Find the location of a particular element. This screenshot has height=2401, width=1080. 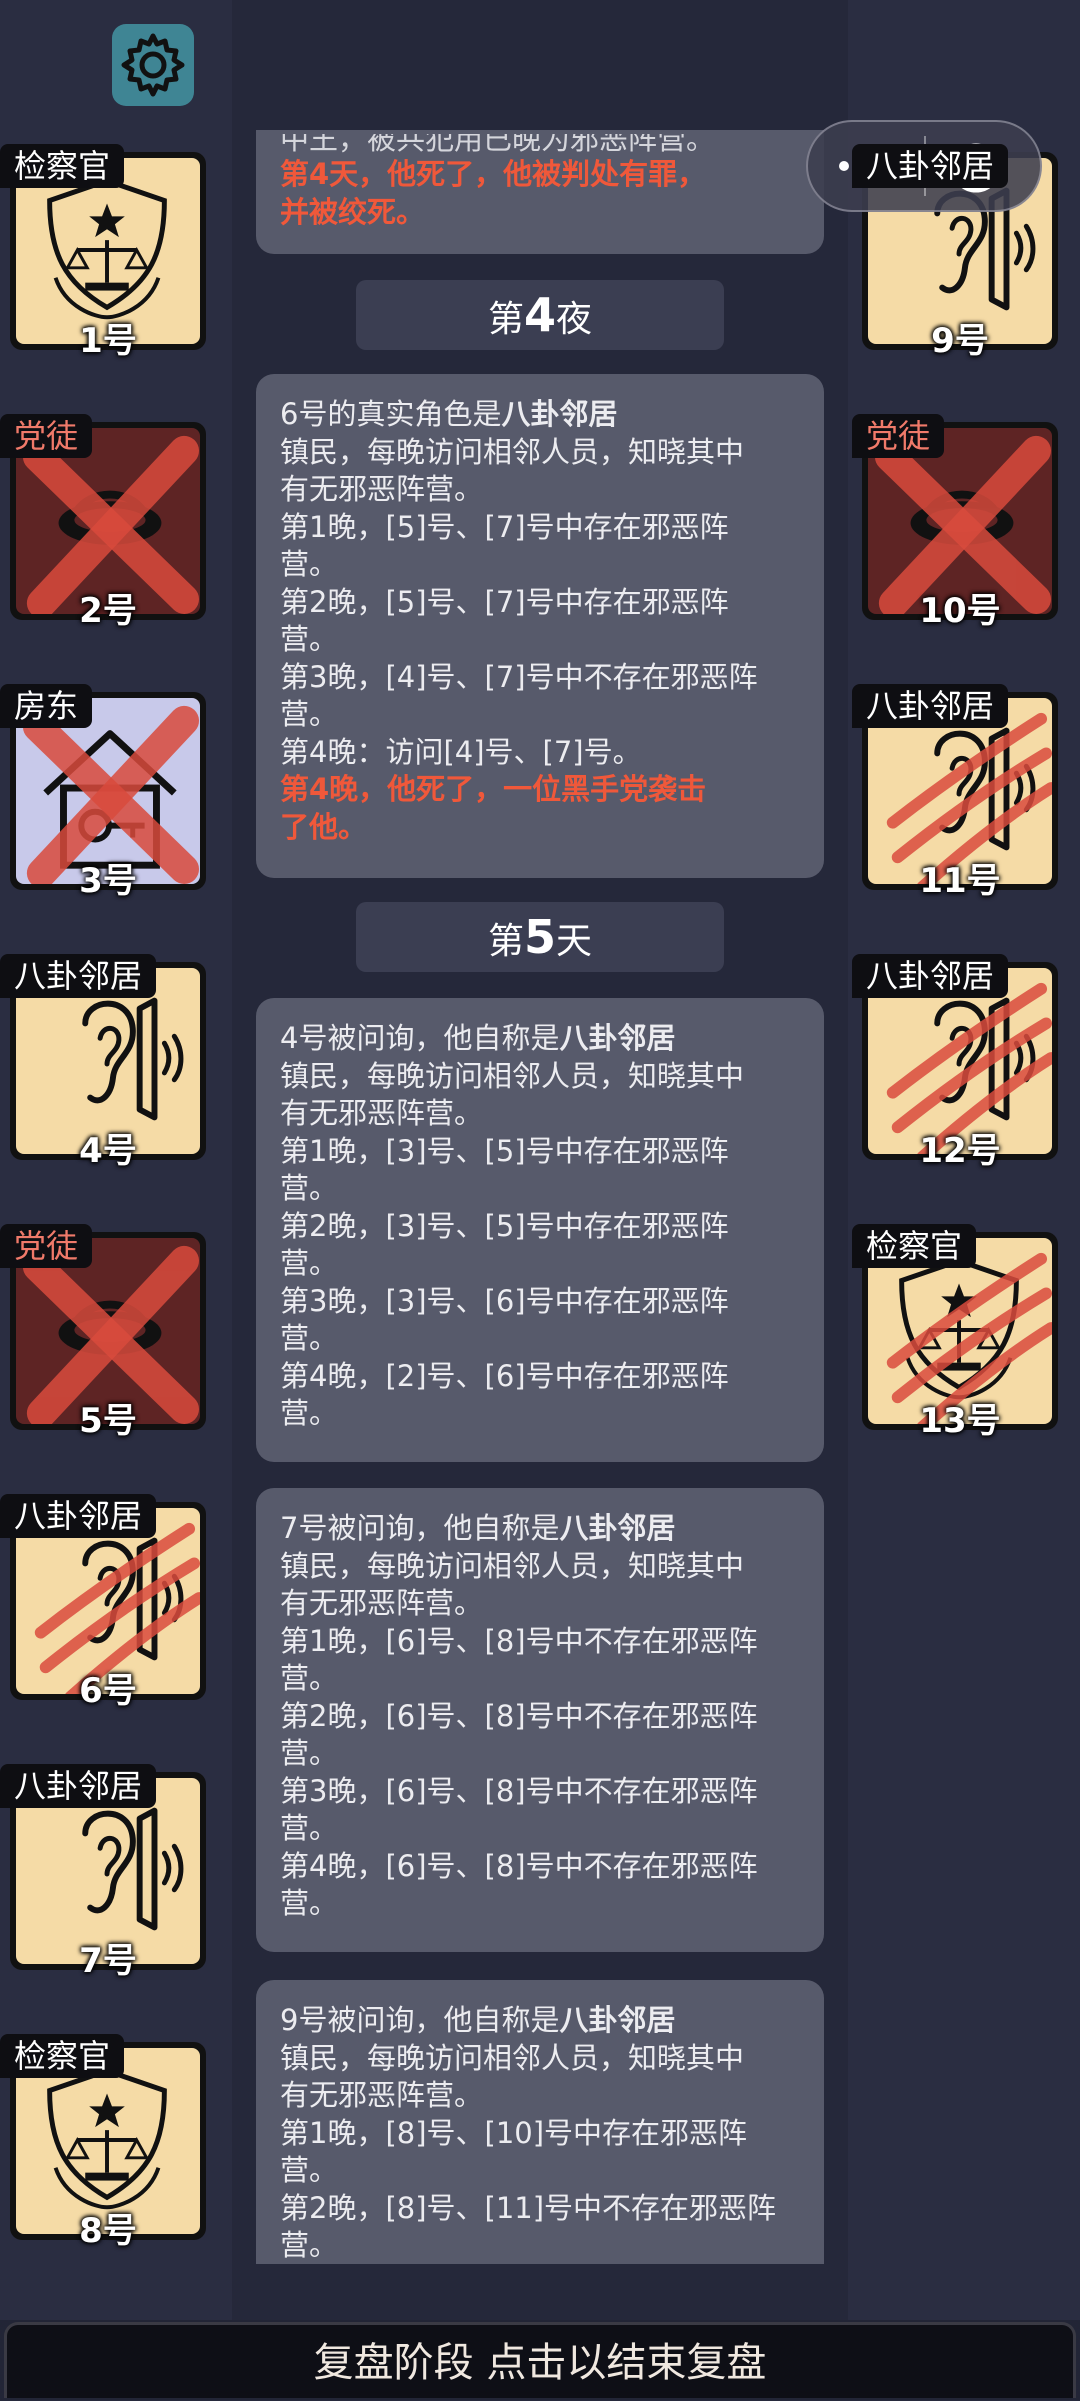

player-number: 1号 is located at coordinates (108, 341).